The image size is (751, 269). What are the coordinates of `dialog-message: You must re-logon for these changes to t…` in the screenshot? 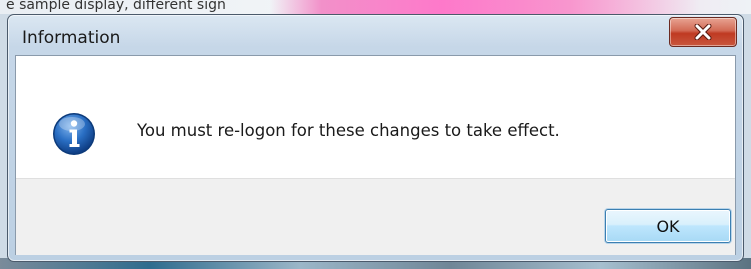 It's located at (348, 130).